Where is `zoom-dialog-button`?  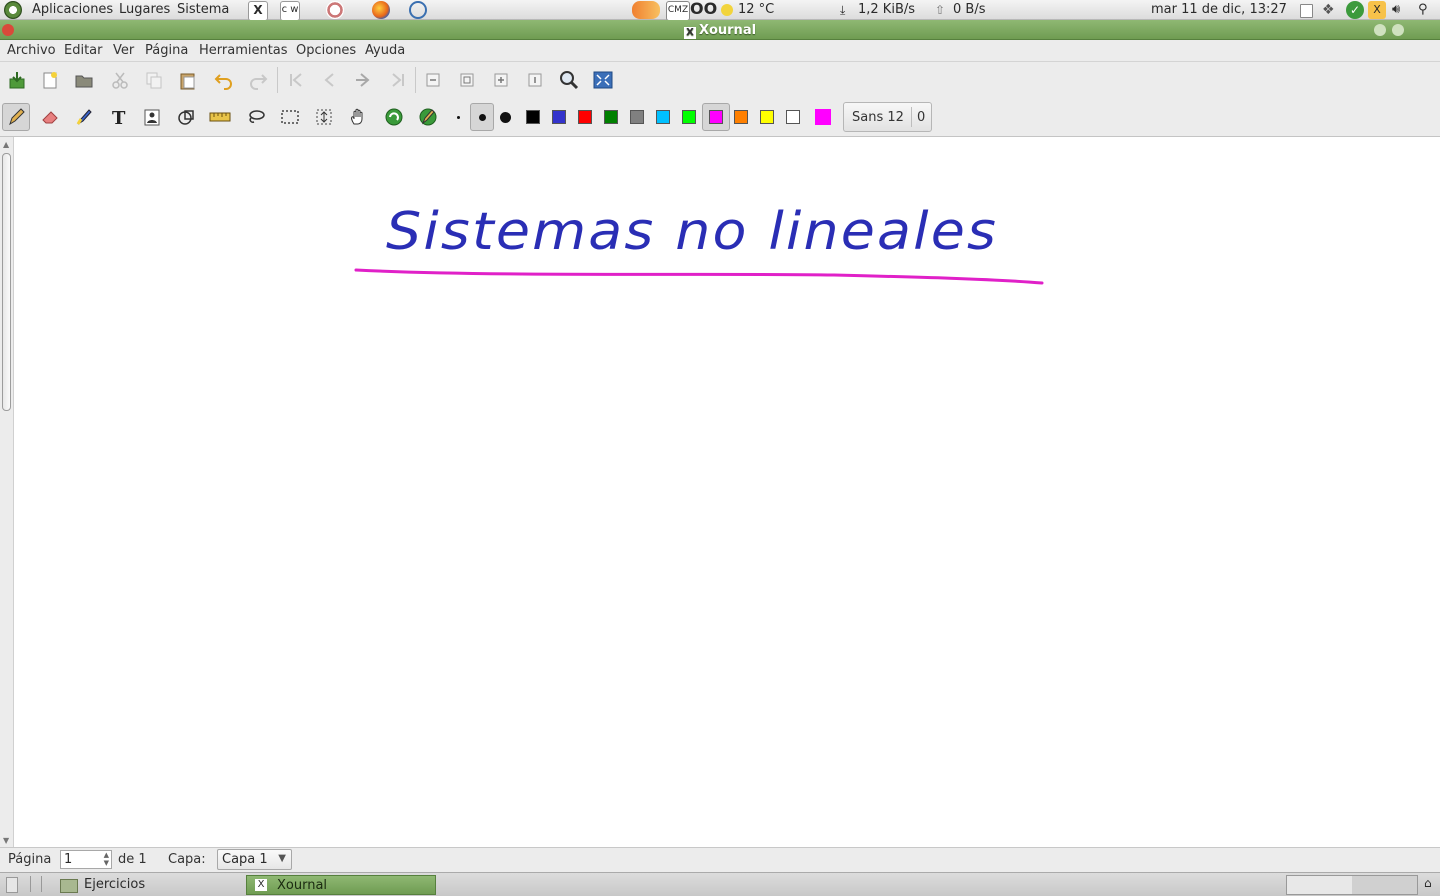
zoom-dialog-button is located at coordinates (569, 80).